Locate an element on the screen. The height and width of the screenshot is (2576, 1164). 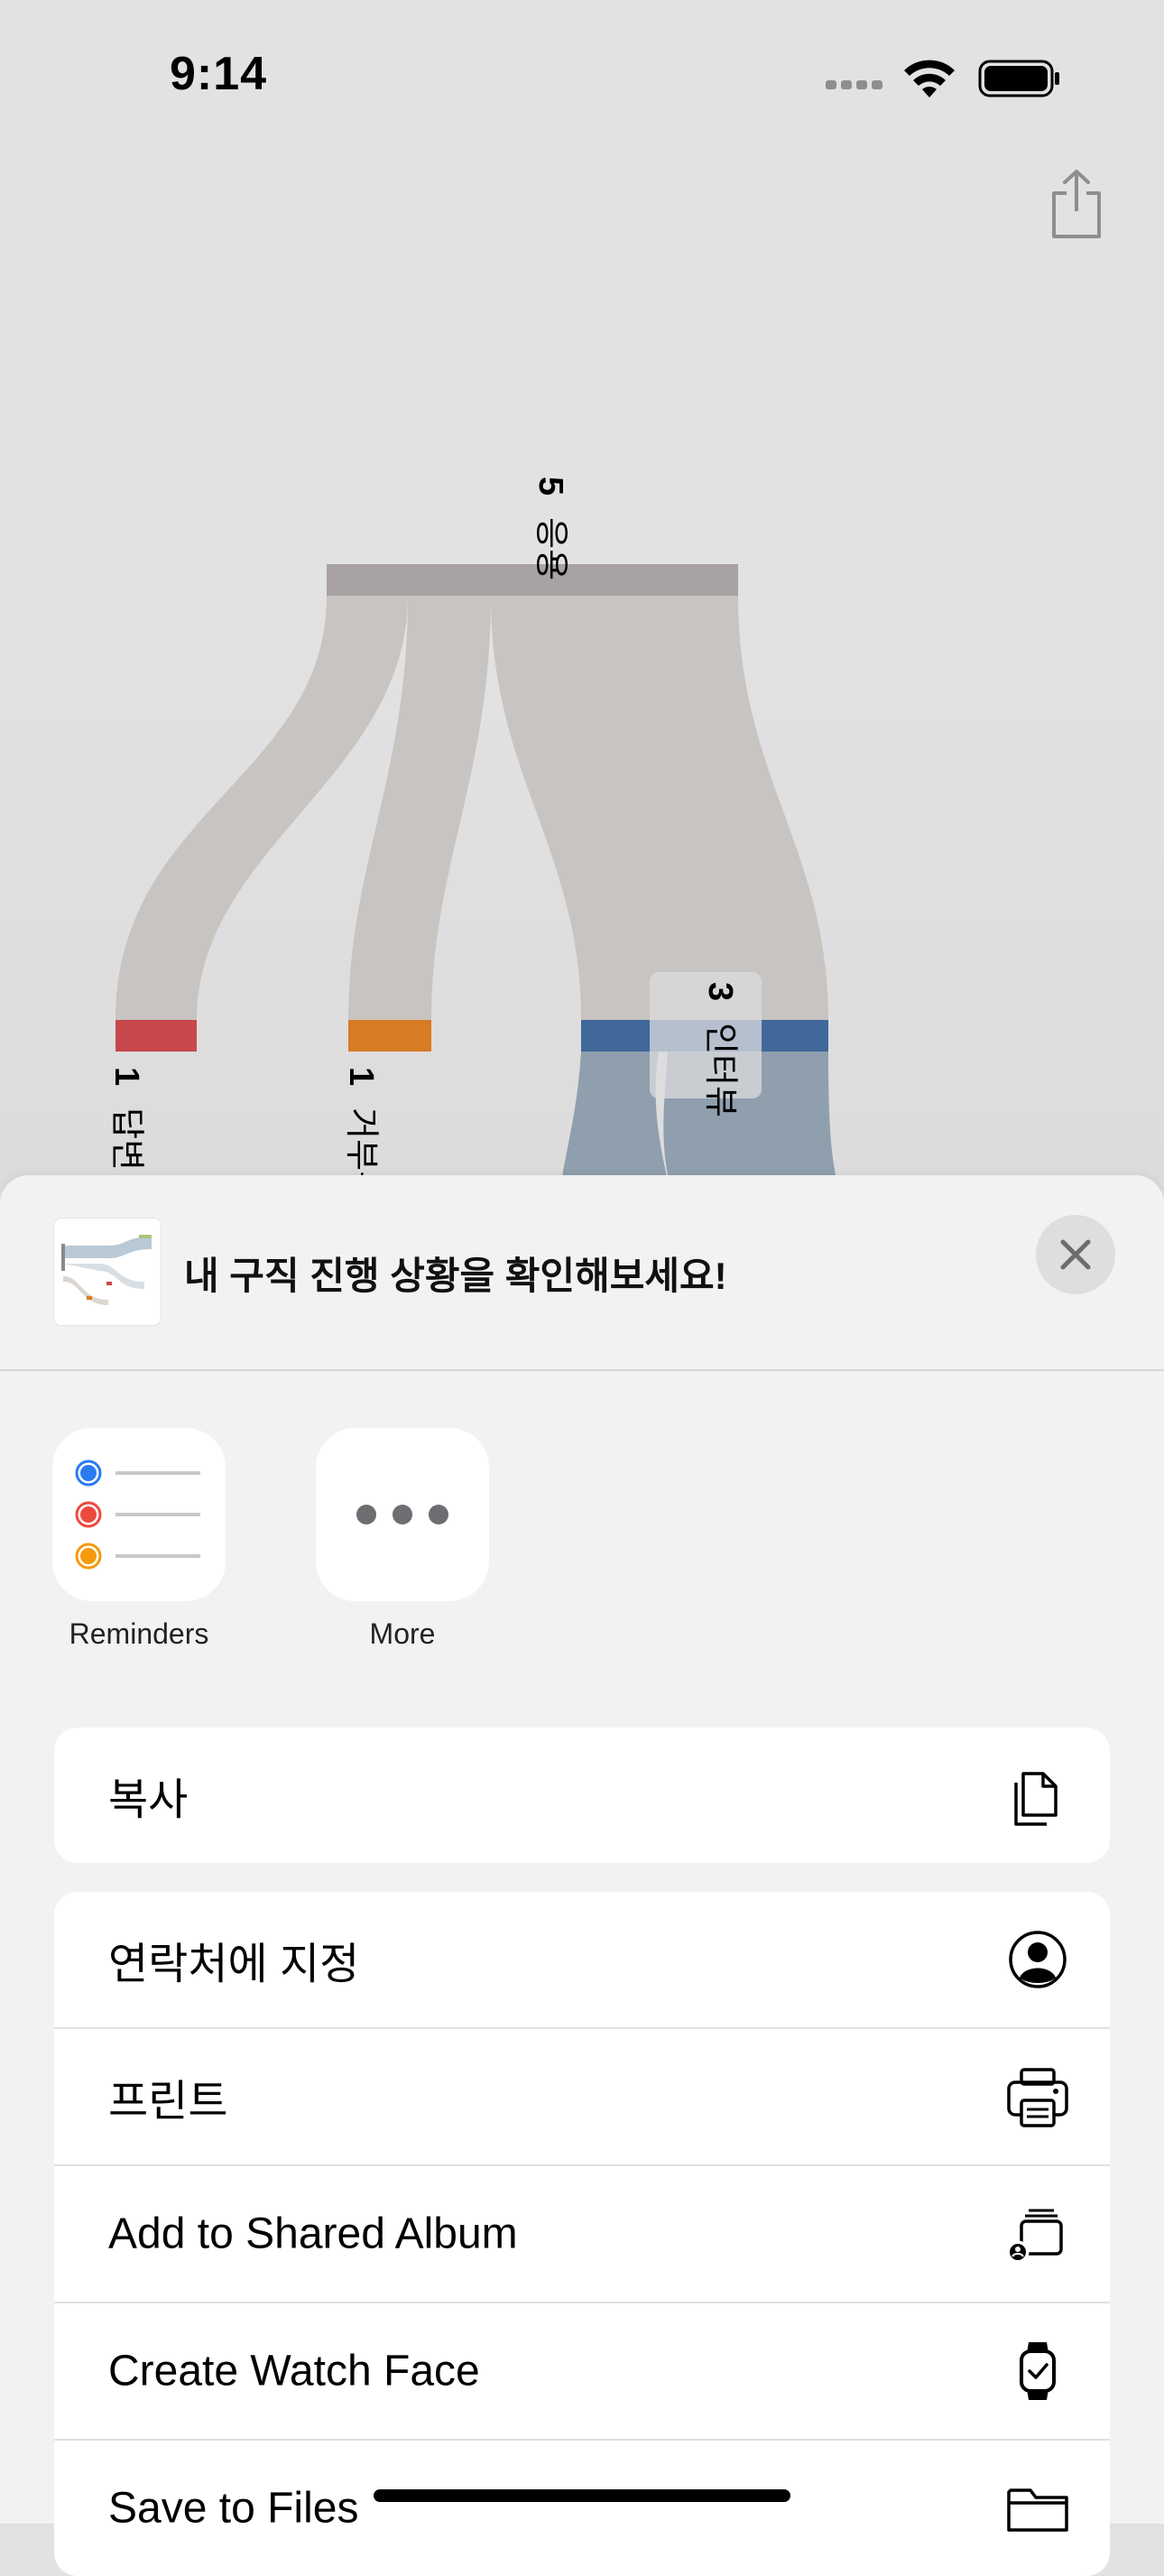
action-assign-contact: 연락처에 지정 is located at coordinates (582, 1961).